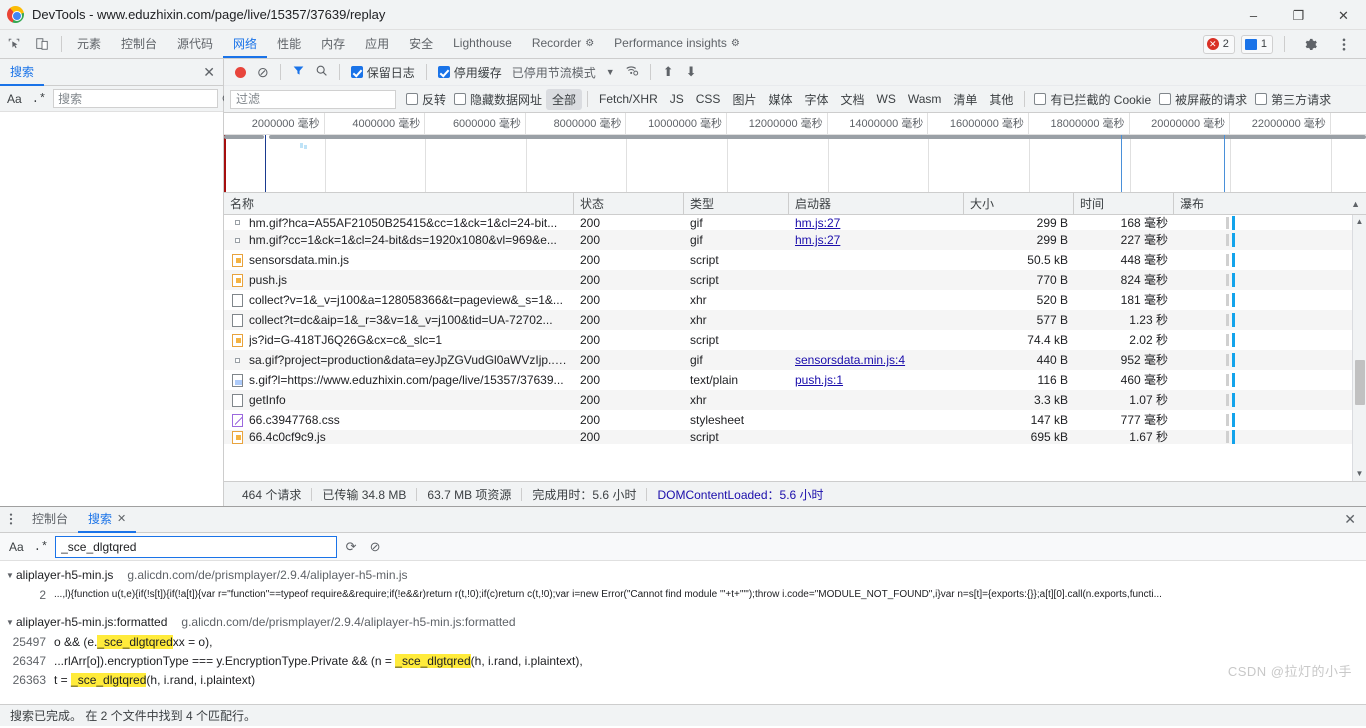 The height and width of the screenshot is (728, 1366). Describe the element at coordinates (195, 44) in the screenshot. I see `tab-sources: 源代码` at that location.